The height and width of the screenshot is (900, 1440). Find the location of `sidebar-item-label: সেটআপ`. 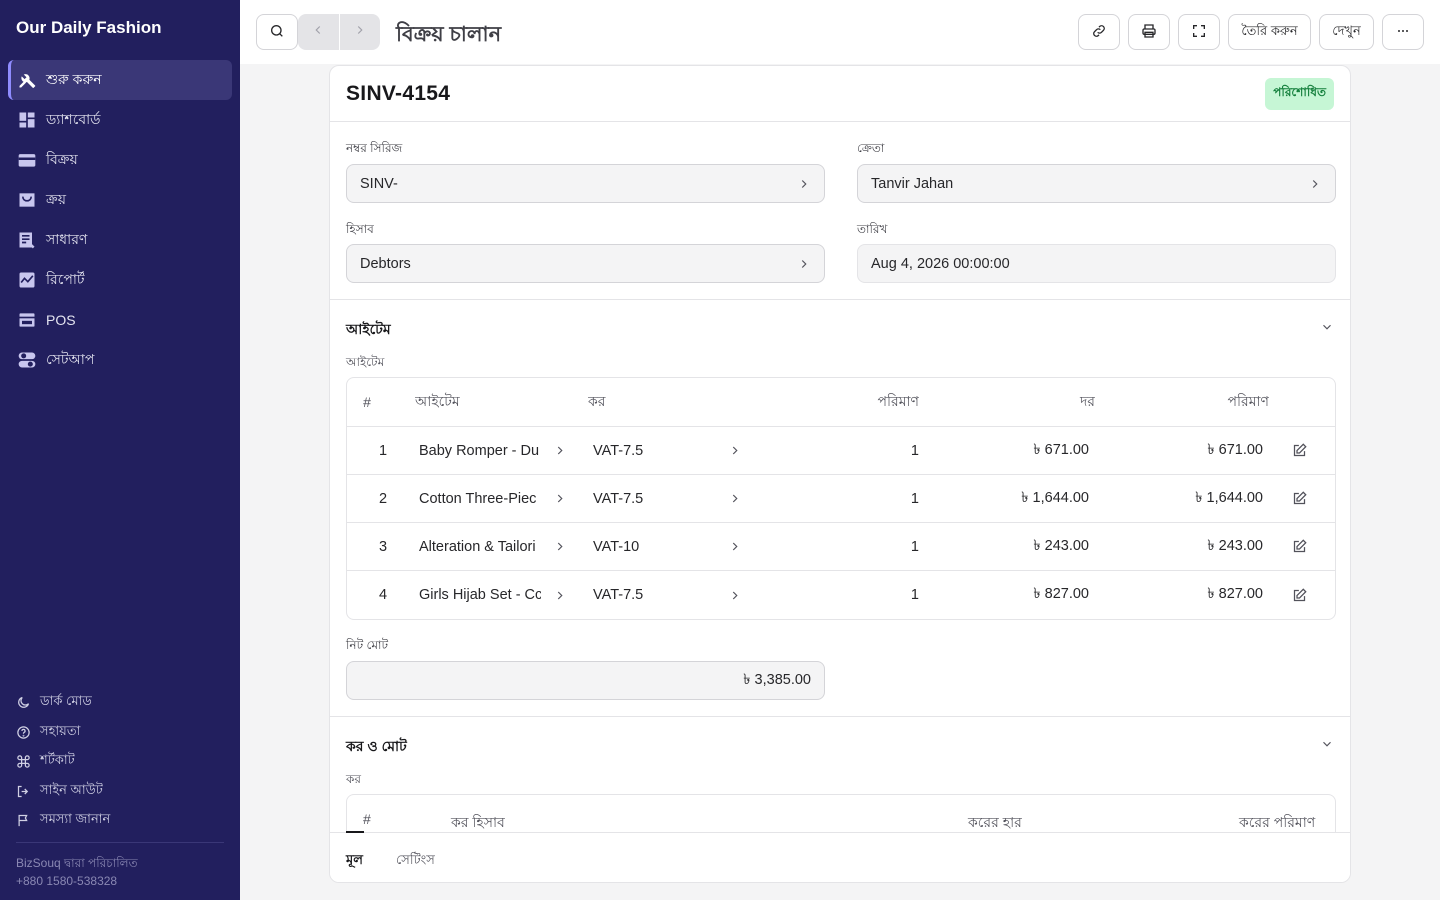

sidebar-item-label: সেটআপ is located at coordinates (70, 359).